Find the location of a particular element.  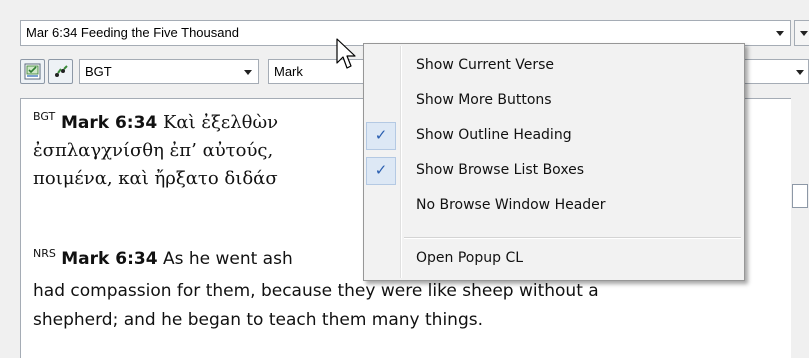

greek-line: BGT Mark 6:34 Καὶ ἐξελθὼν is located at coordinates (156, 121).